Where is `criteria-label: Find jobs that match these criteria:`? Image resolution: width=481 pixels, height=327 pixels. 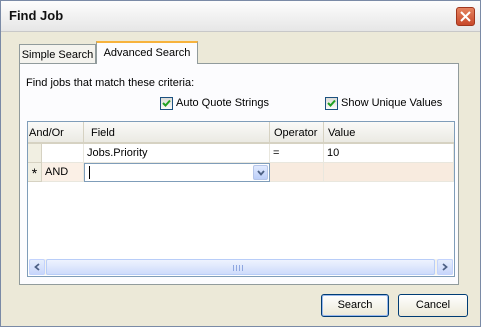
criteria-label: Find jobs that match these criteria: is located at coordinates (110, 83).